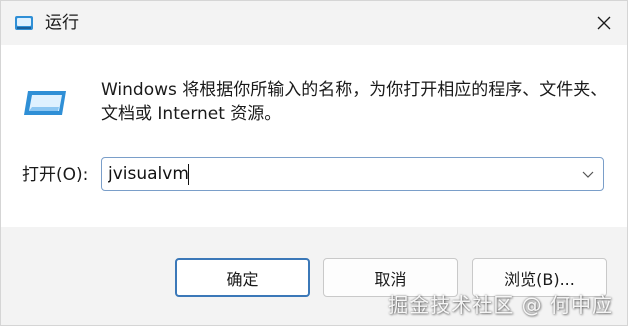 The height and width of the screenshot is (326, 628). I want to click on open-input, so click(338, 174).